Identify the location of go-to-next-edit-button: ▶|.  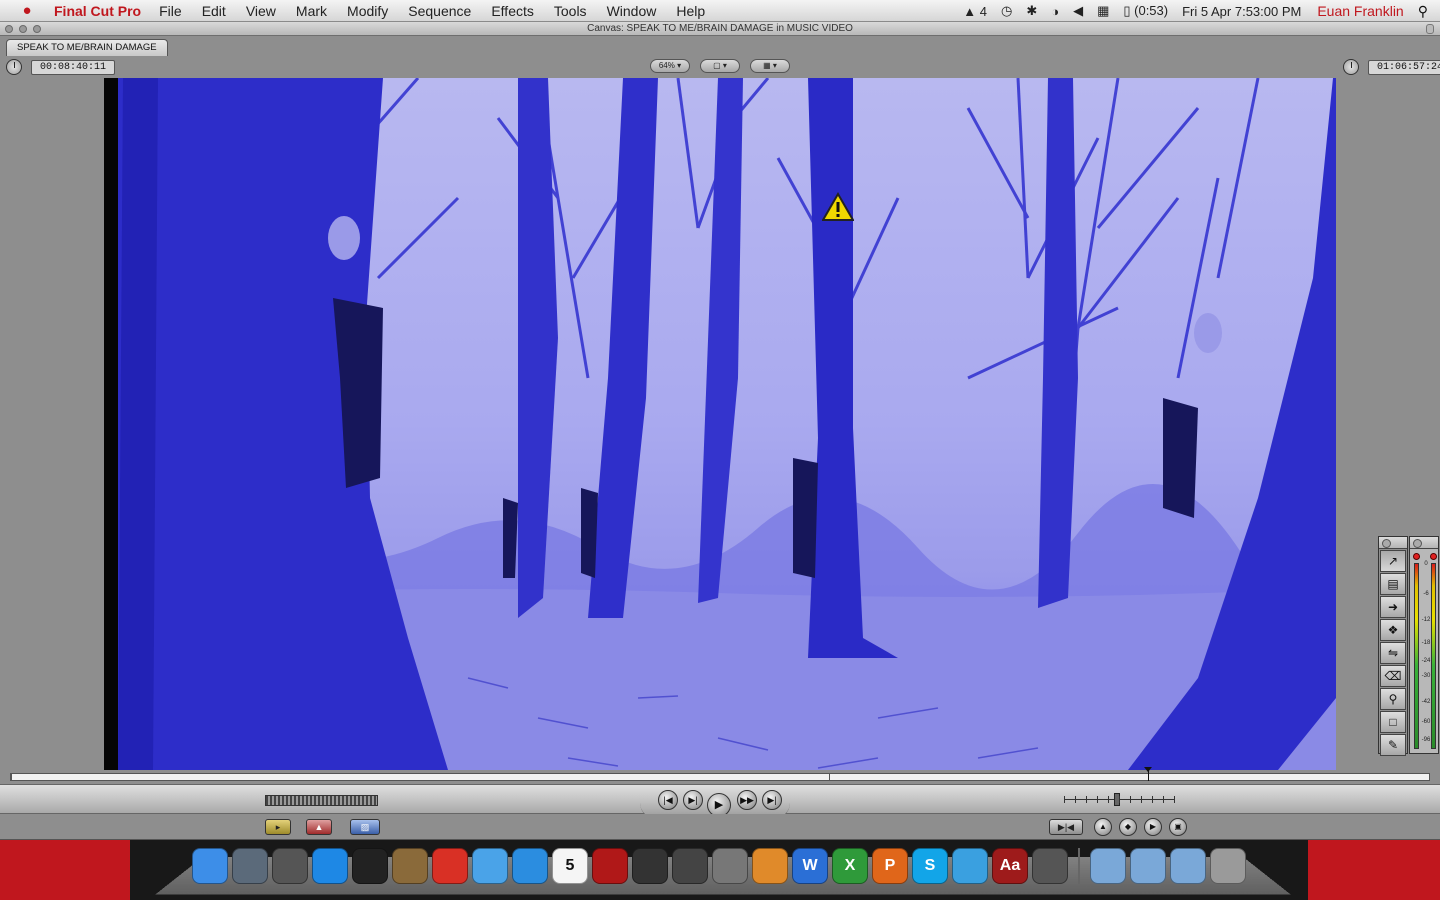
(772, 800).